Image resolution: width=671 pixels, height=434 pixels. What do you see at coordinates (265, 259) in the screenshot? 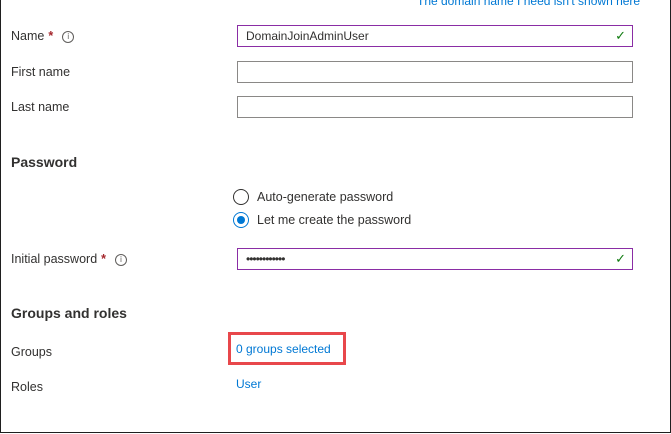
I see `initial-password-value: ••••••••••••` at bounding box center [265, 259].